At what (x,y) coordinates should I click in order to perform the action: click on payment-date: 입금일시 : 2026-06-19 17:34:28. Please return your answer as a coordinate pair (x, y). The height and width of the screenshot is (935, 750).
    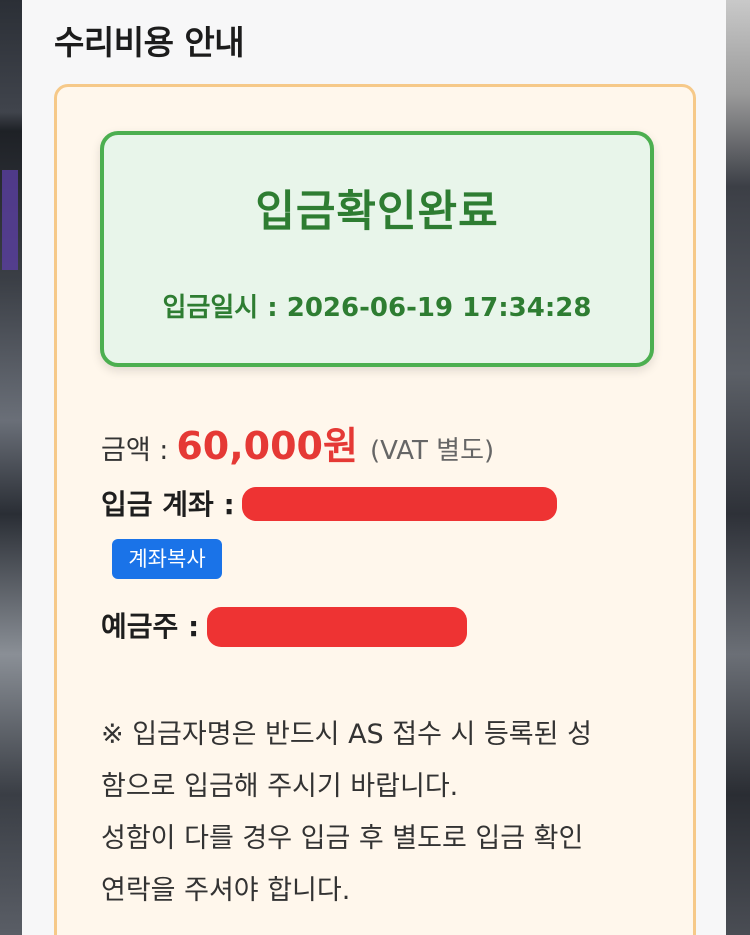
    Looking at the image, I should click on (377, 308).